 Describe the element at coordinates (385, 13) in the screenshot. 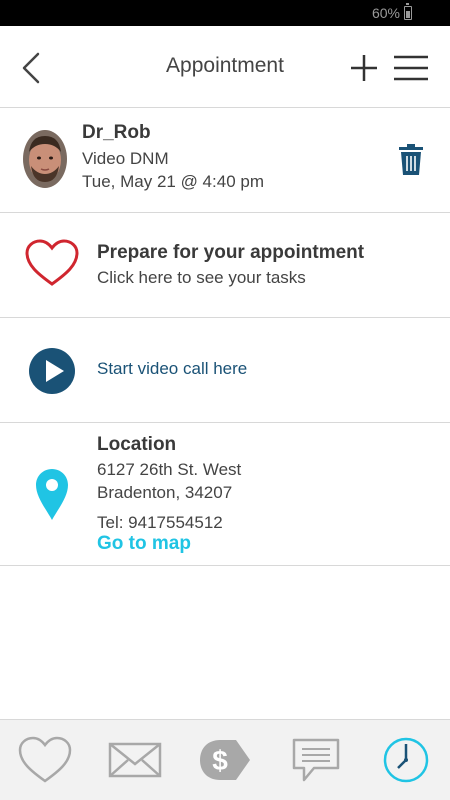

I see `battery-level: 60%` at that location.